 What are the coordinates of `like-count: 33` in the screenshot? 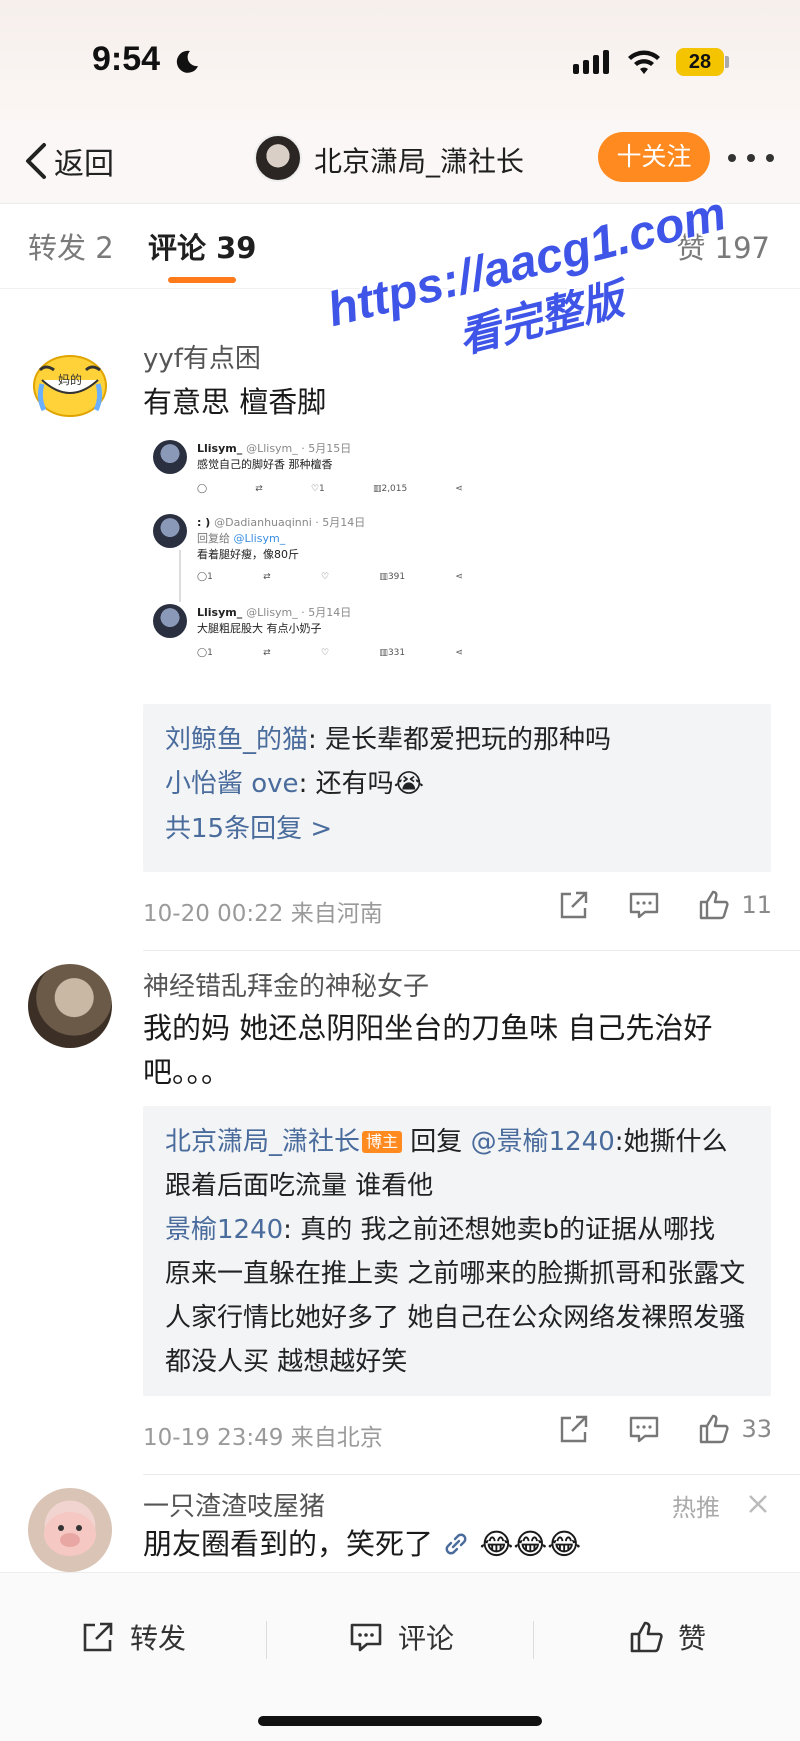 It's located at (756, 1429).